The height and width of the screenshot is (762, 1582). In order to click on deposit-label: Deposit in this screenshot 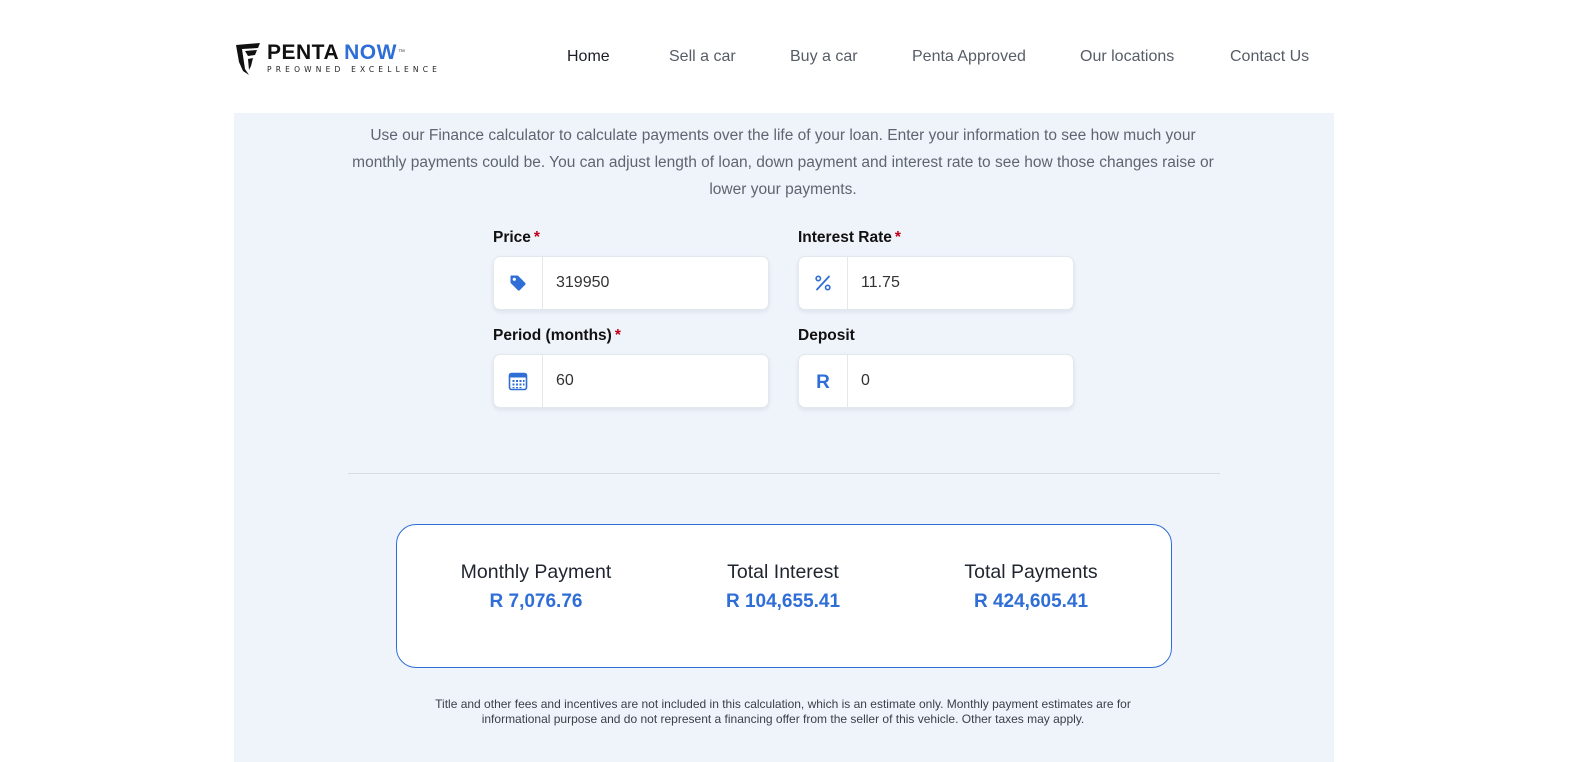, I will do `click(826, 336)`.